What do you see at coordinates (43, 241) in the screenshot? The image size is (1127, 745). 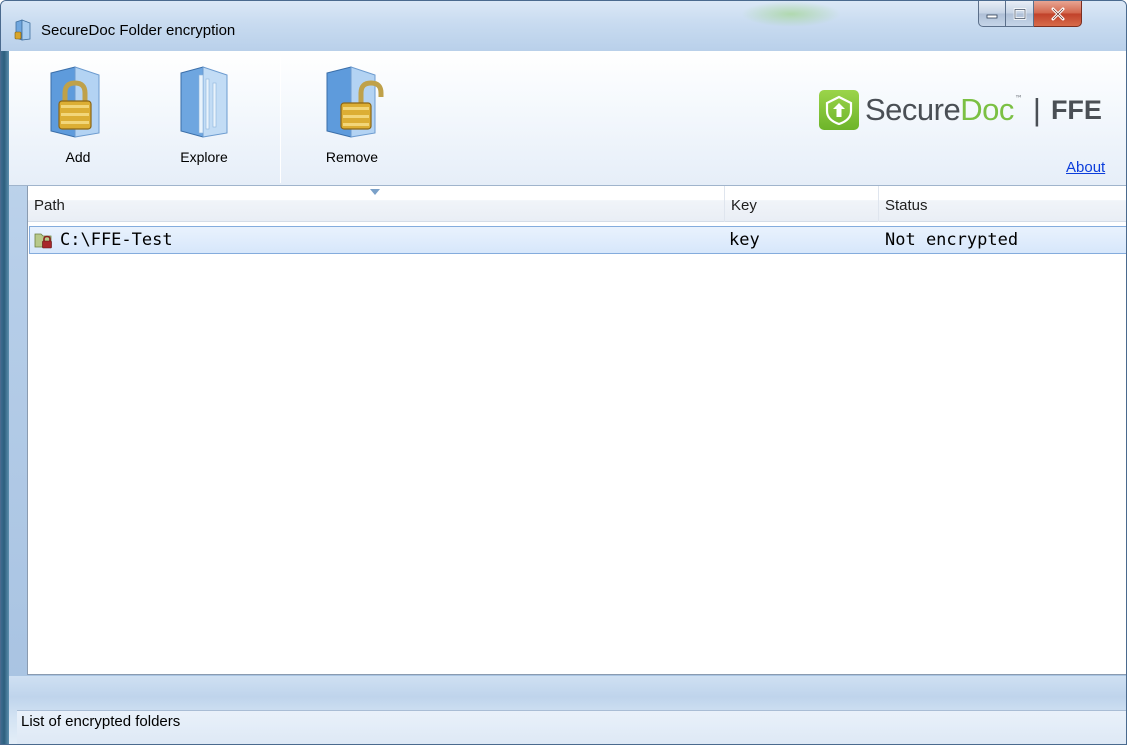 I see `locked-folder-icon` at bounding box center [43, 241].